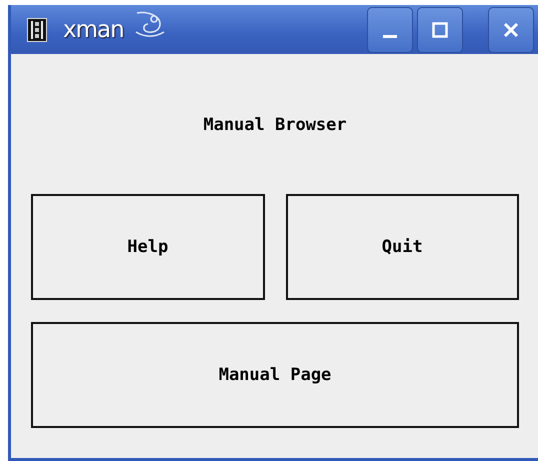 This screenshot has width=538, height=461. Describe the element at coordinates (37, 30) in the screenshot. I see `film-strip-icon` at that location.